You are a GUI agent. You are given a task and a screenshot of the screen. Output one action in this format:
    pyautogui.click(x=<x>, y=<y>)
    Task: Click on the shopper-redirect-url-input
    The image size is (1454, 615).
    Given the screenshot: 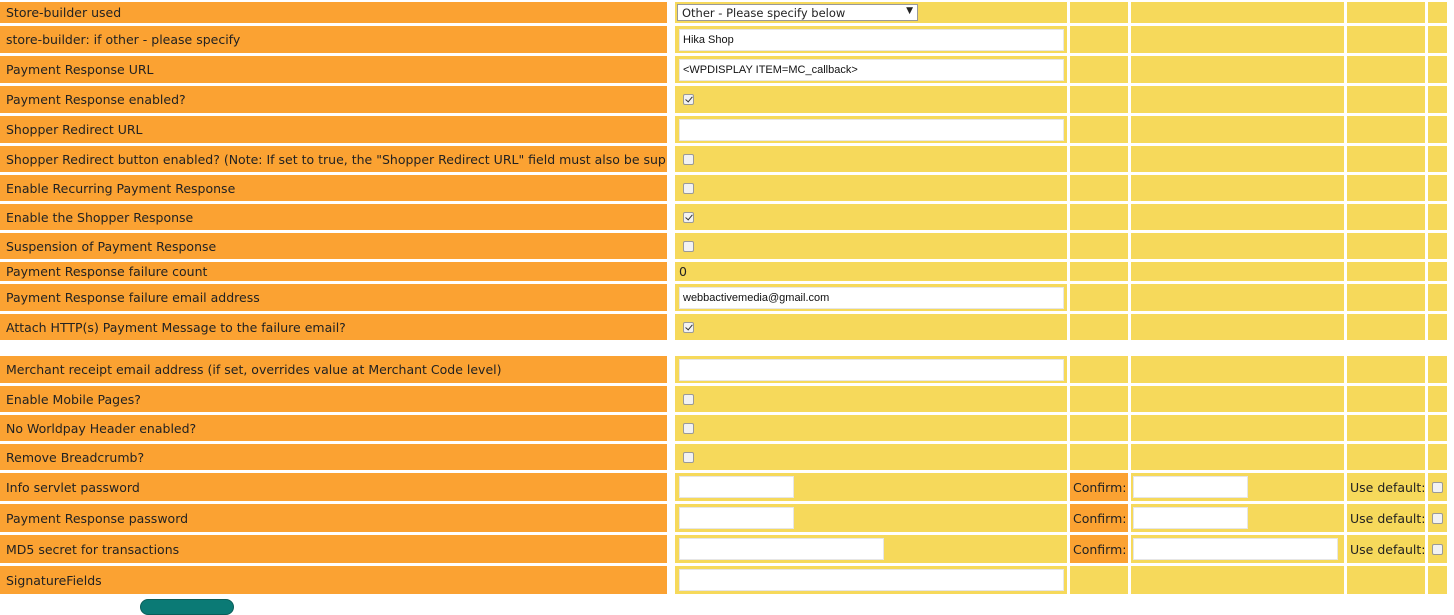 What is the action you would take?
    pyautogui.click(x=871, y=129)
    